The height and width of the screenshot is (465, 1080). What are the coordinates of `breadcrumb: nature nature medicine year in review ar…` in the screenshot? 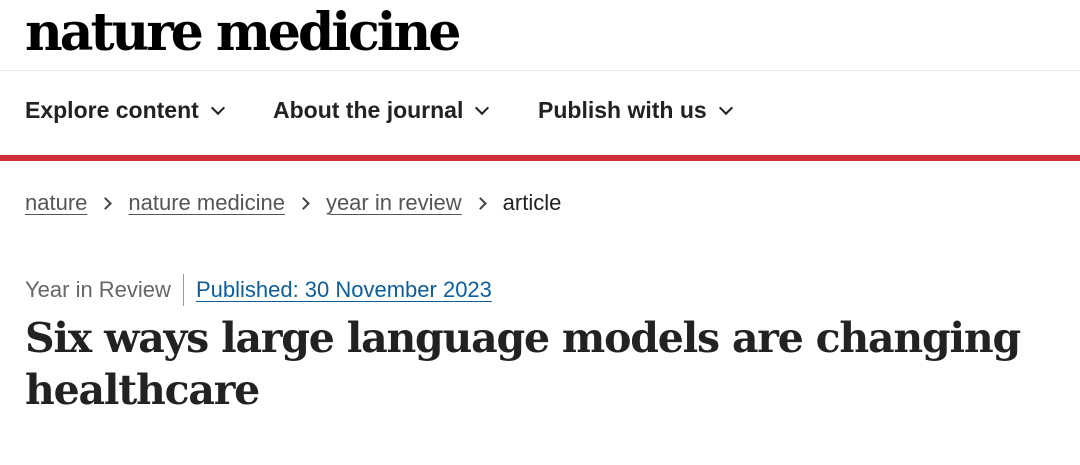 It's located at (293, 203).